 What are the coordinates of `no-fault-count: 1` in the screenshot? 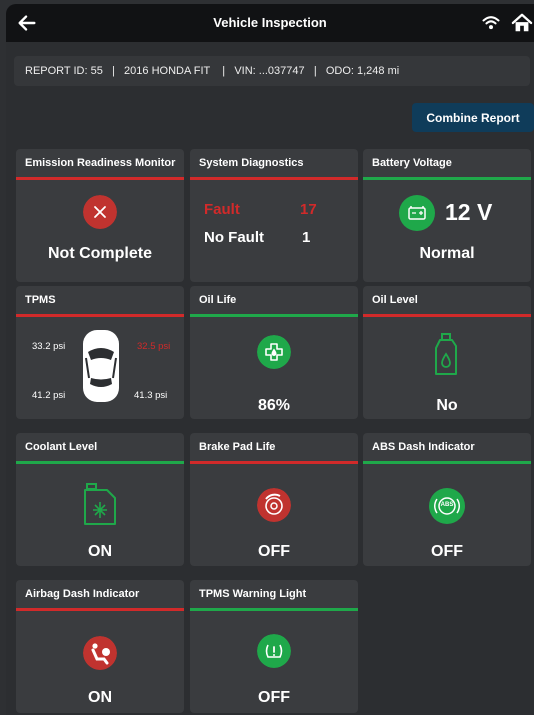 It's located at (306, 237).